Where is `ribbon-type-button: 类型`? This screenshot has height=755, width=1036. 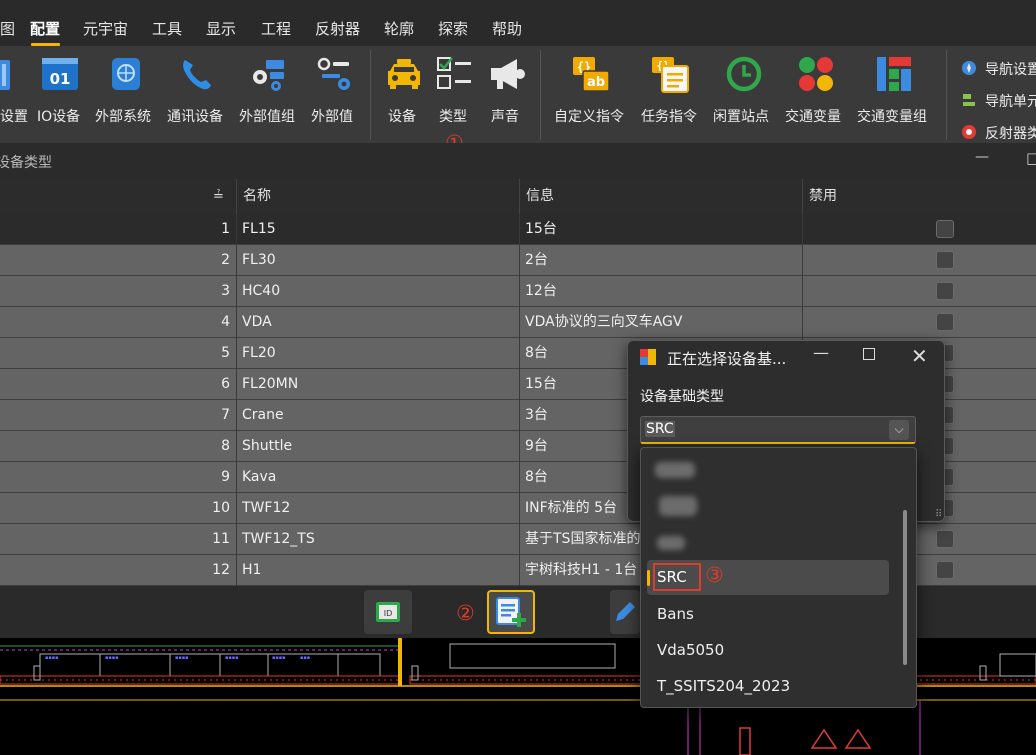
ribbon-type-button: 类型 is located at coordinates (455, 94).